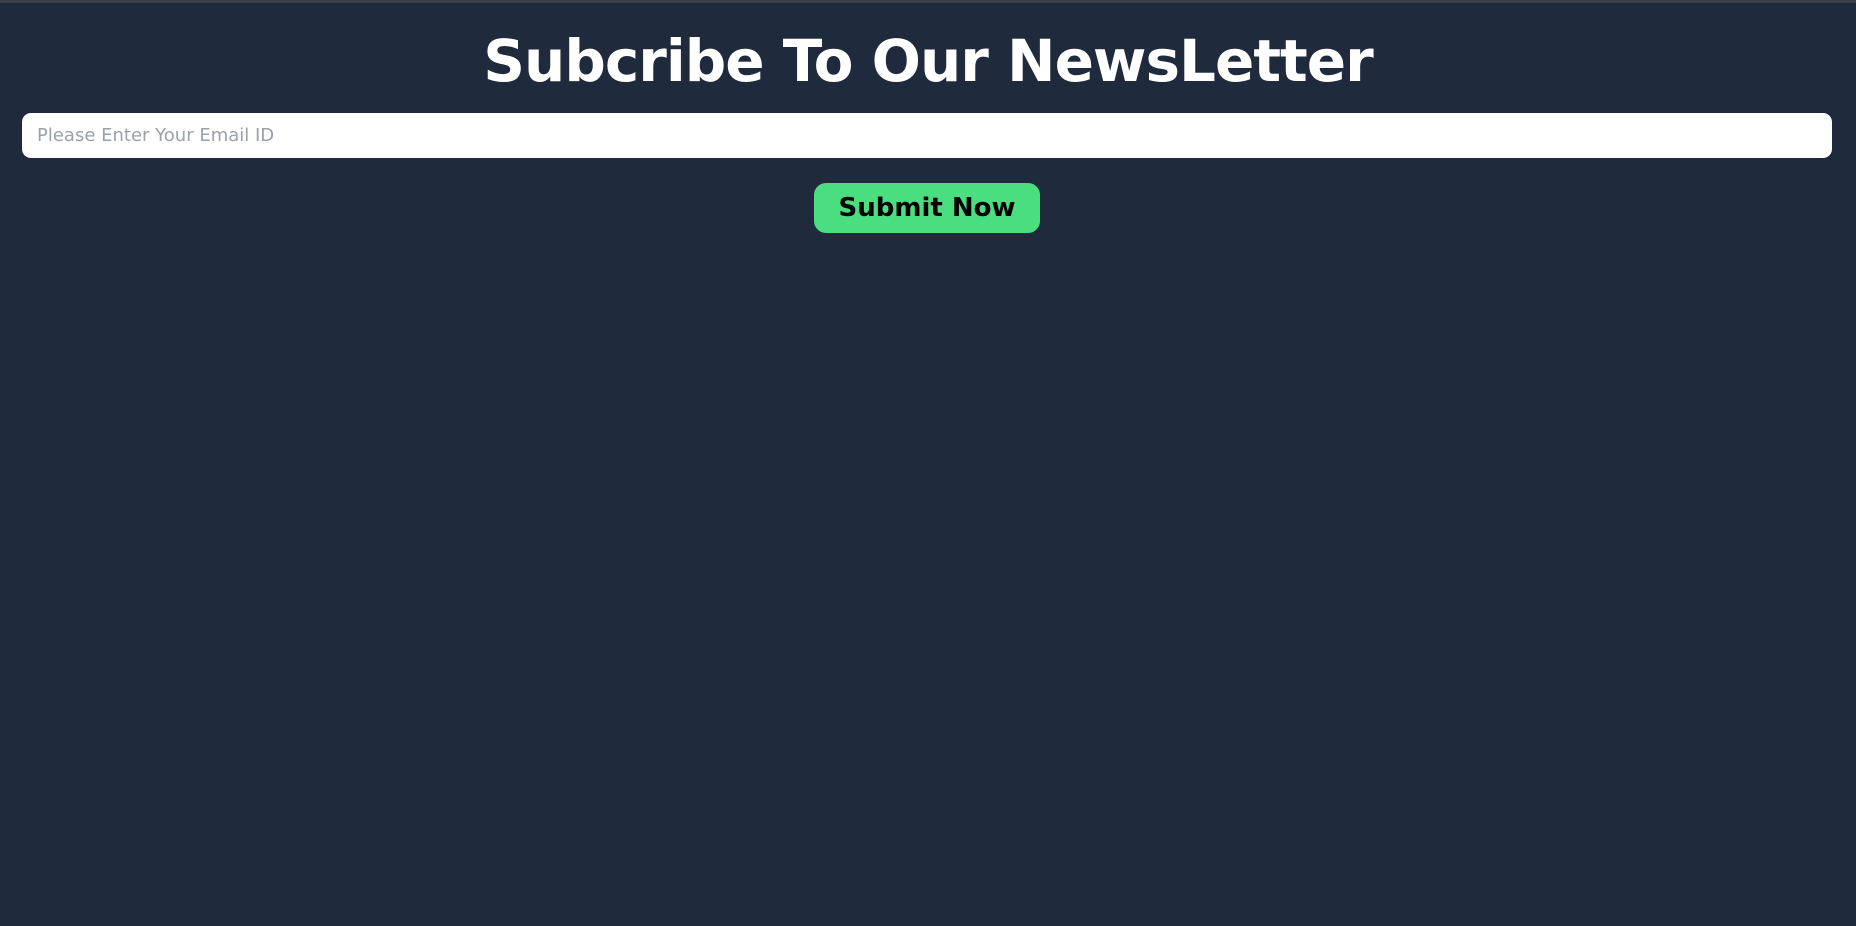  I want to click on page-title: Subcribe To Our NewsLetter, so click(928, 61).